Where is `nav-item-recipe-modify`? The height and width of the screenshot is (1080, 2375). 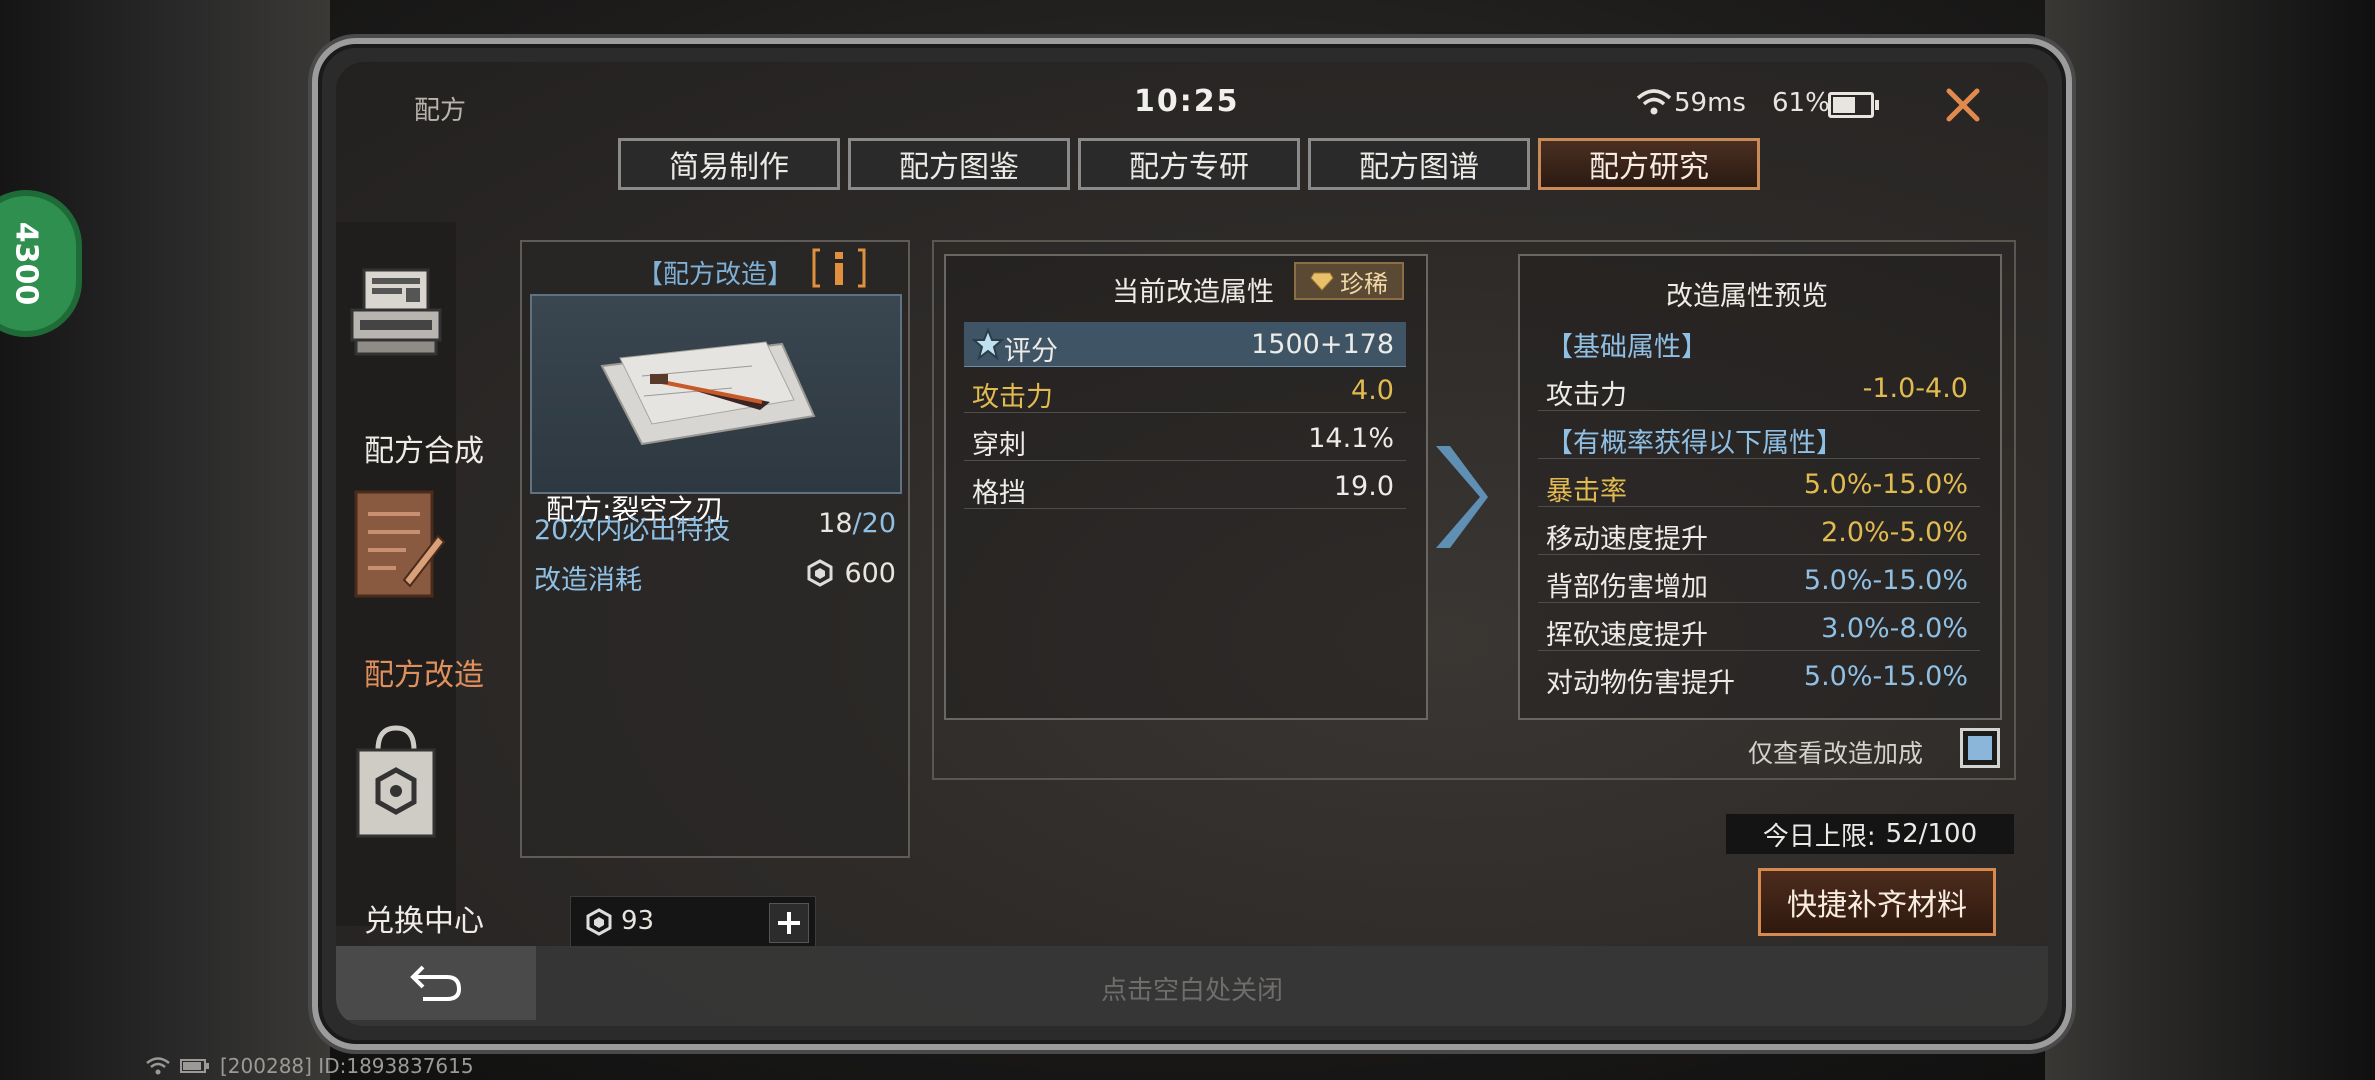 nav-item-recipe-modify is located at coordinates (396, 569).